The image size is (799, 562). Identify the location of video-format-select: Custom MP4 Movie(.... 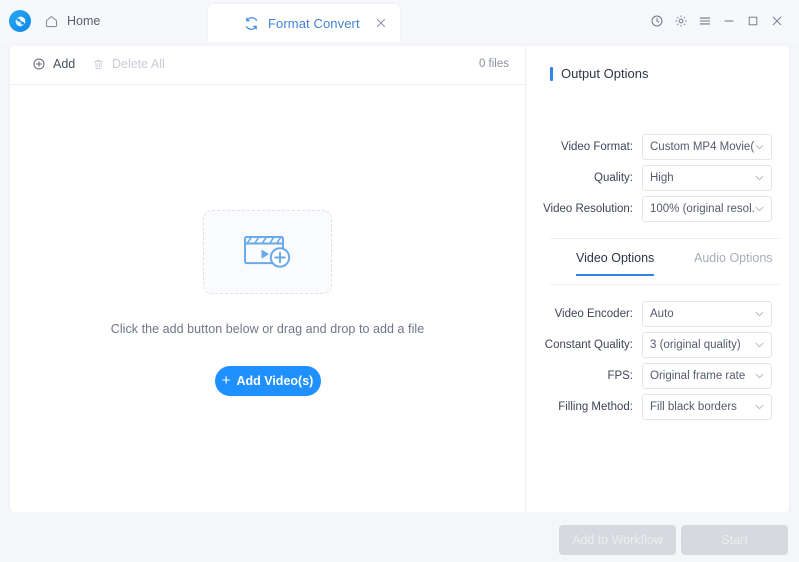
(707, 147).